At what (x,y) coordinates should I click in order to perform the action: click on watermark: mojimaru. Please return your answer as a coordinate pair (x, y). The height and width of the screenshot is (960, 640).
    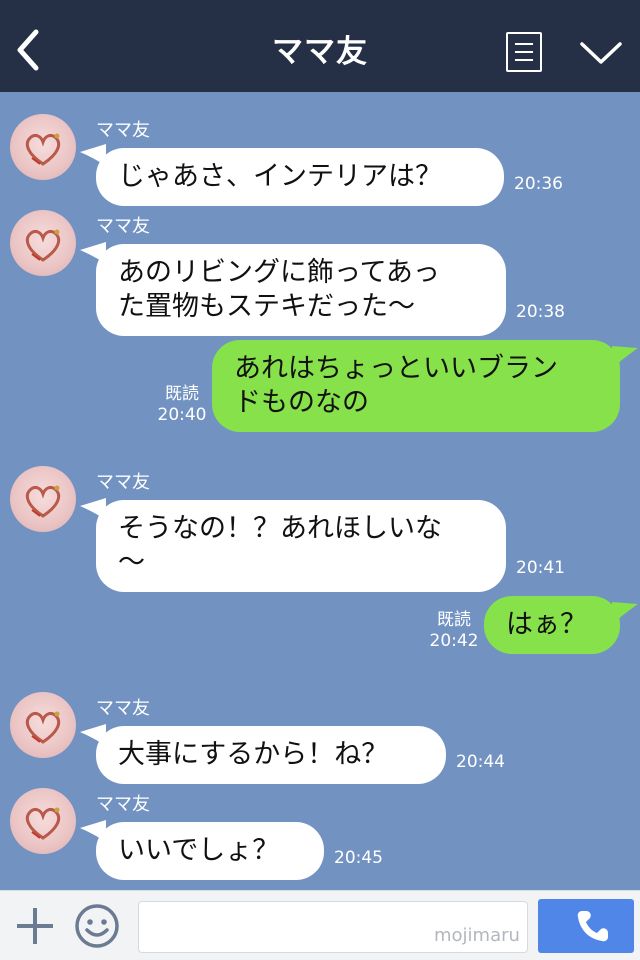
    Looking at the image, I should click on (477, 935).